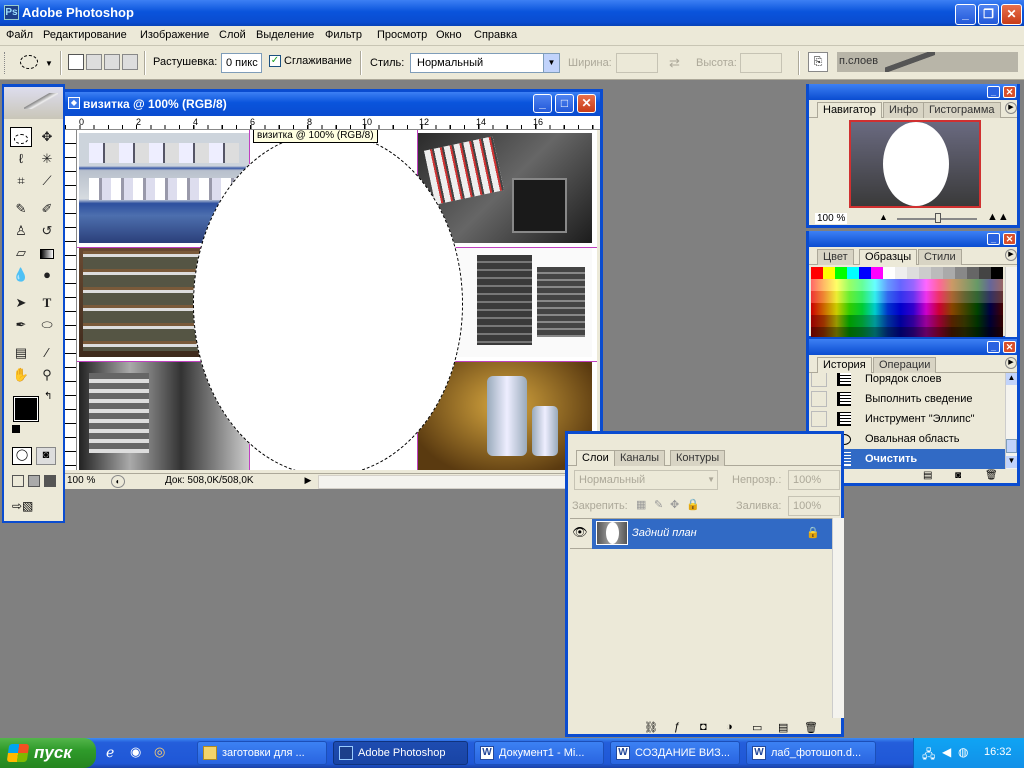  What do you see at coordinates (49, 63) in the screenshot?
I see `preset-dropdown-icon: ▼` at bounding box center [49, 63].